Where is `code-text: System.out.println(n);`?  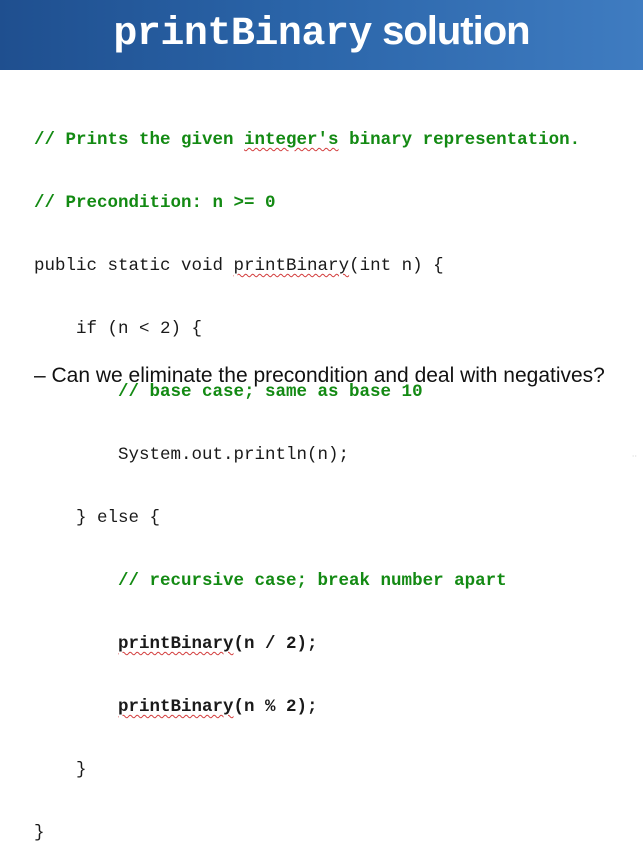 code-text: System.out.println(n); is located at coordinates (192, 455).